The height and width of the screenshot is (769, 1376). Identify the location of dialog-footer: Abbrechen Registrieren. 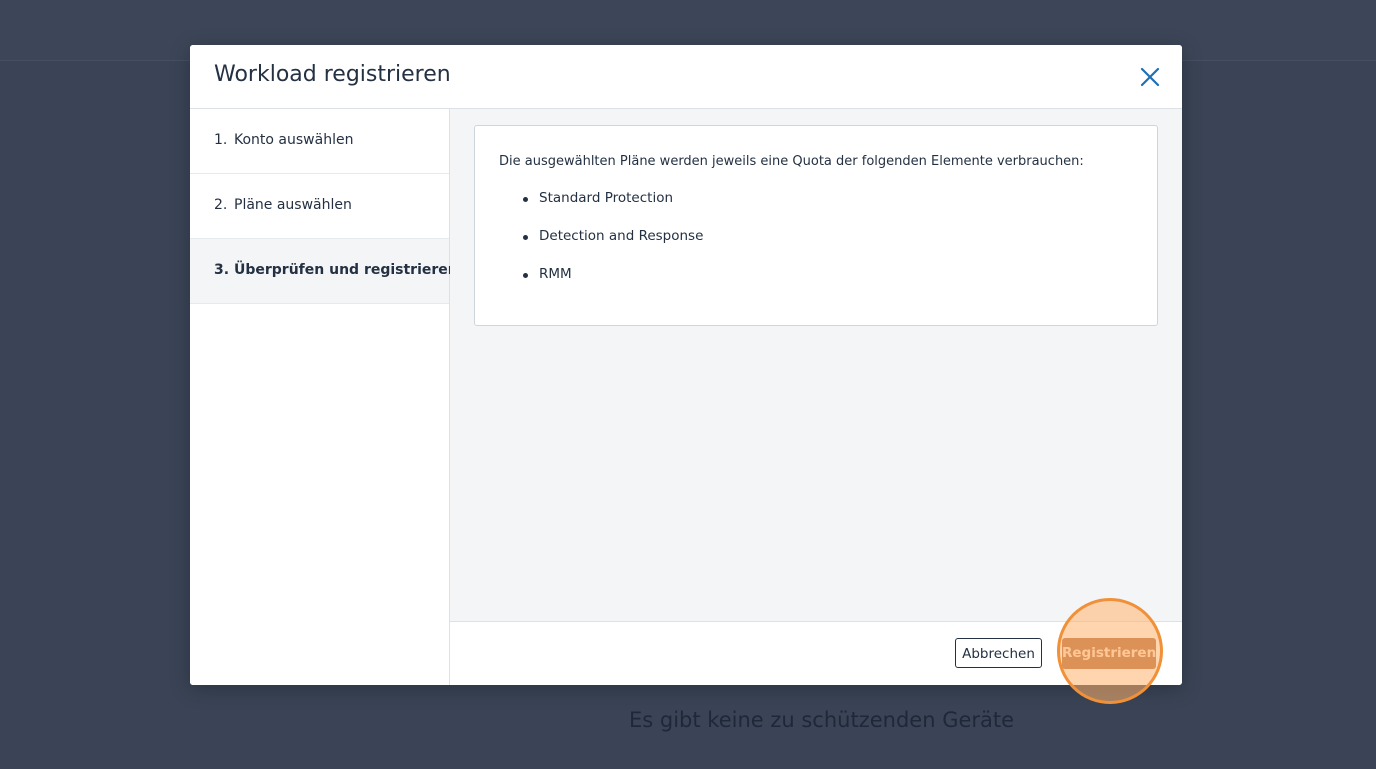
(816, 653).